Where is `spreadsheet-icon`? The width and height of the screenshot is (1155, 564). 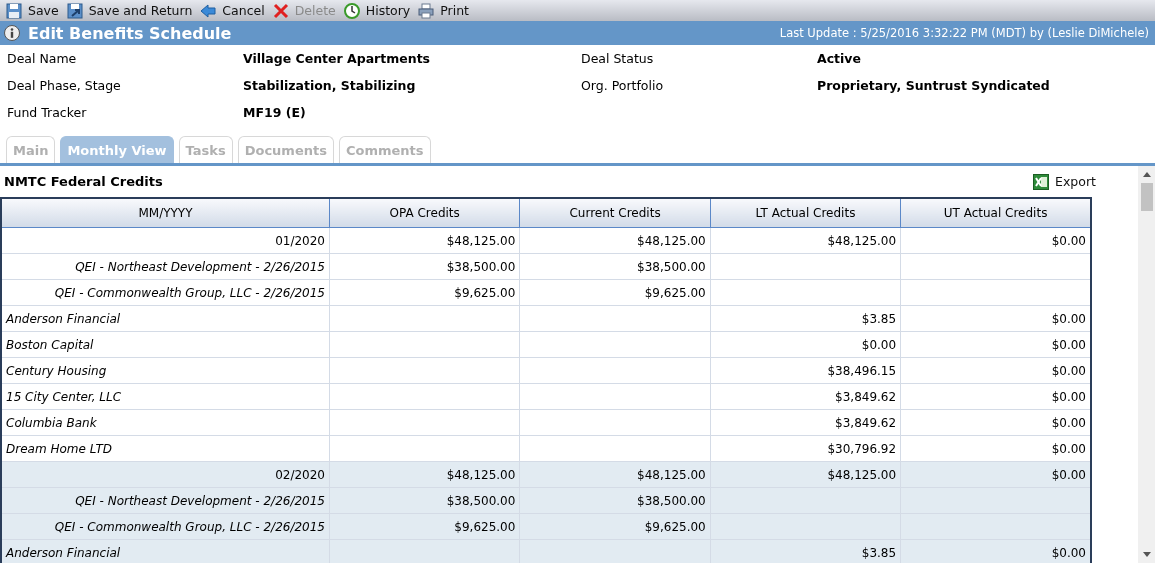 spreadsheet-icon is located at coordinates (1041, 181).